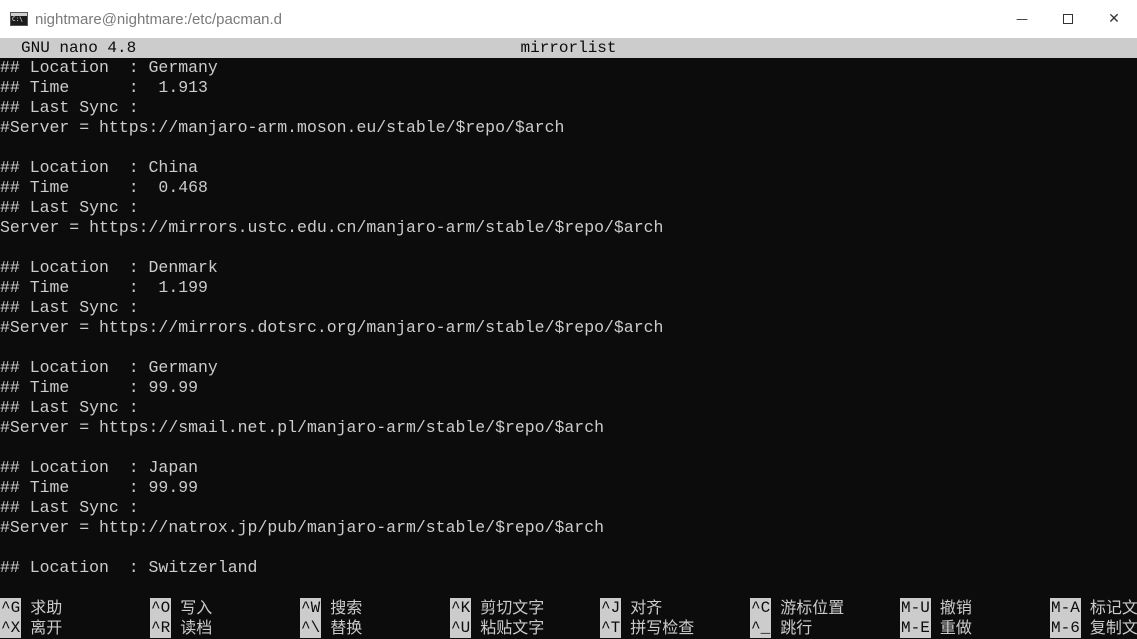 The height and width of the screenshot is (639, 1137). Describe the element at coordinates (461, 628) in the screenshot. I see `shortcut-key: ^U` at that location.